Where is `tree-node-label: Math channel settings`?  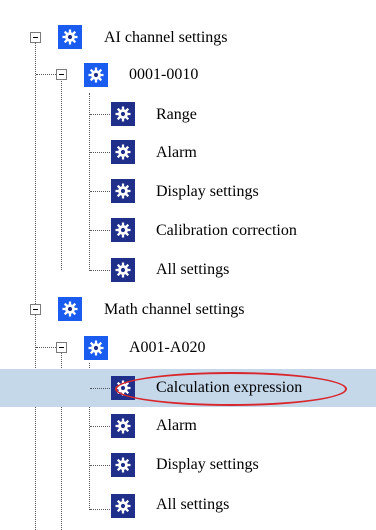
tree-node-label: Math channel settings is located at coordinates (174, 309).